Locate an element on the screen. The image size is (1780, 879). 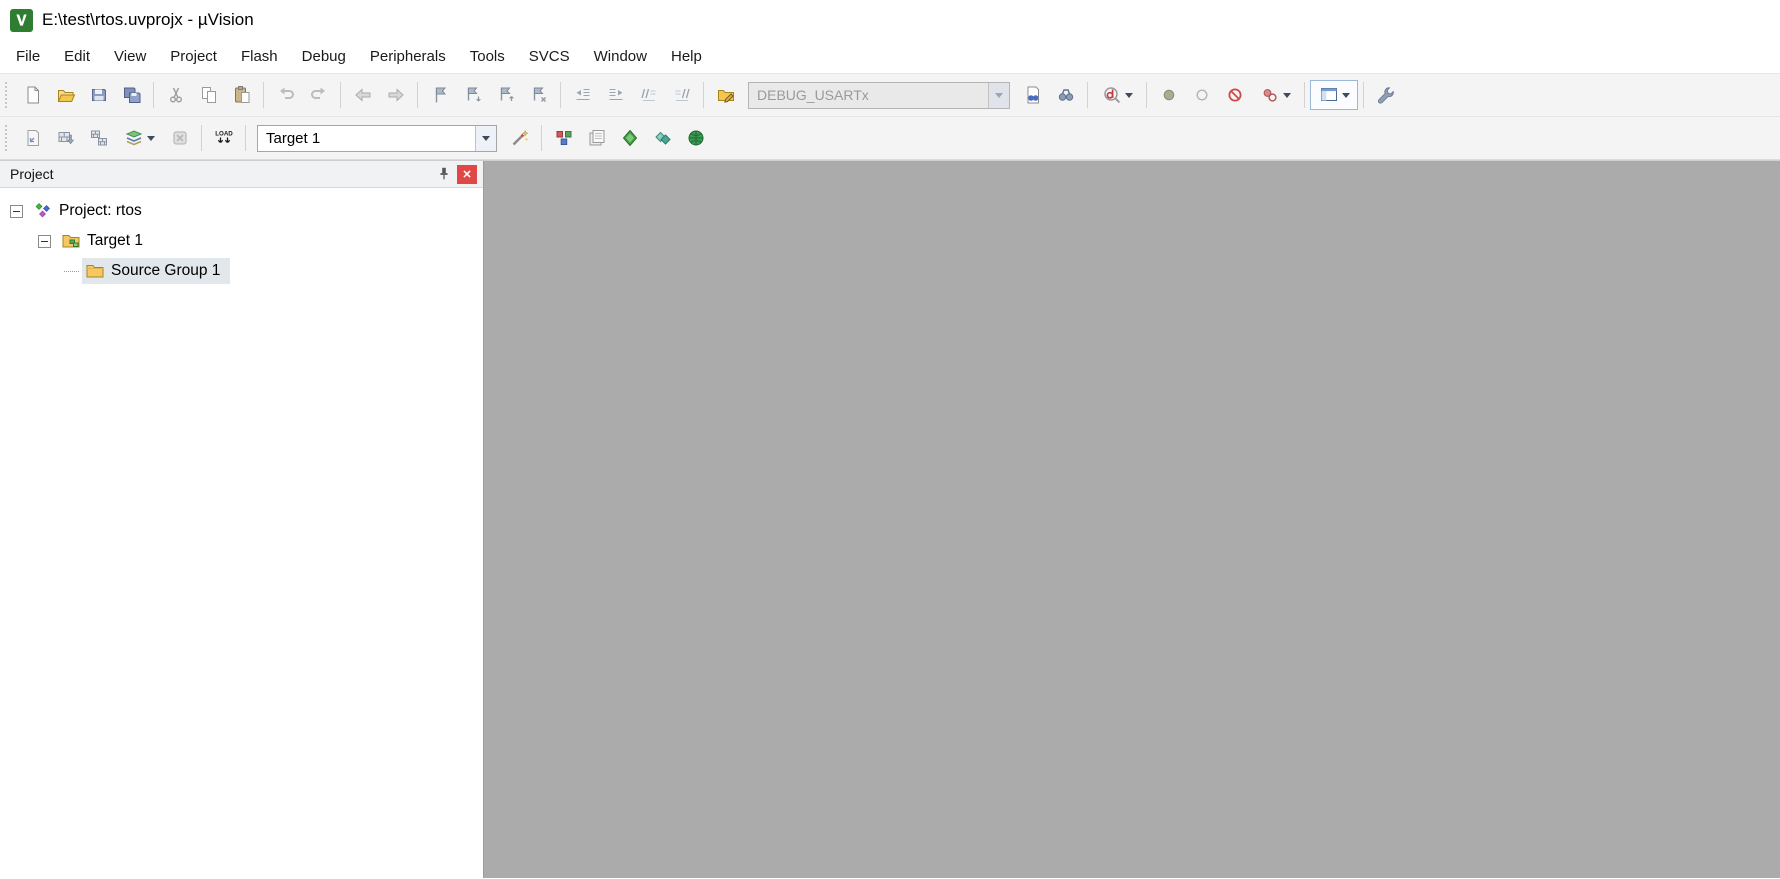
navigate-forward-button is located at coordinates (395, 95).